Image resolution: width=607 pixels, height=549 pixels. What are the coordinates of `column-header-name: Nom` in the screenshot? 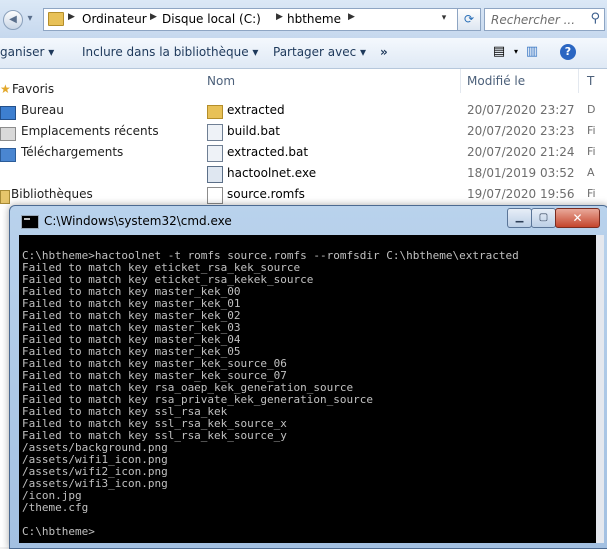 It's located at (221, 81).